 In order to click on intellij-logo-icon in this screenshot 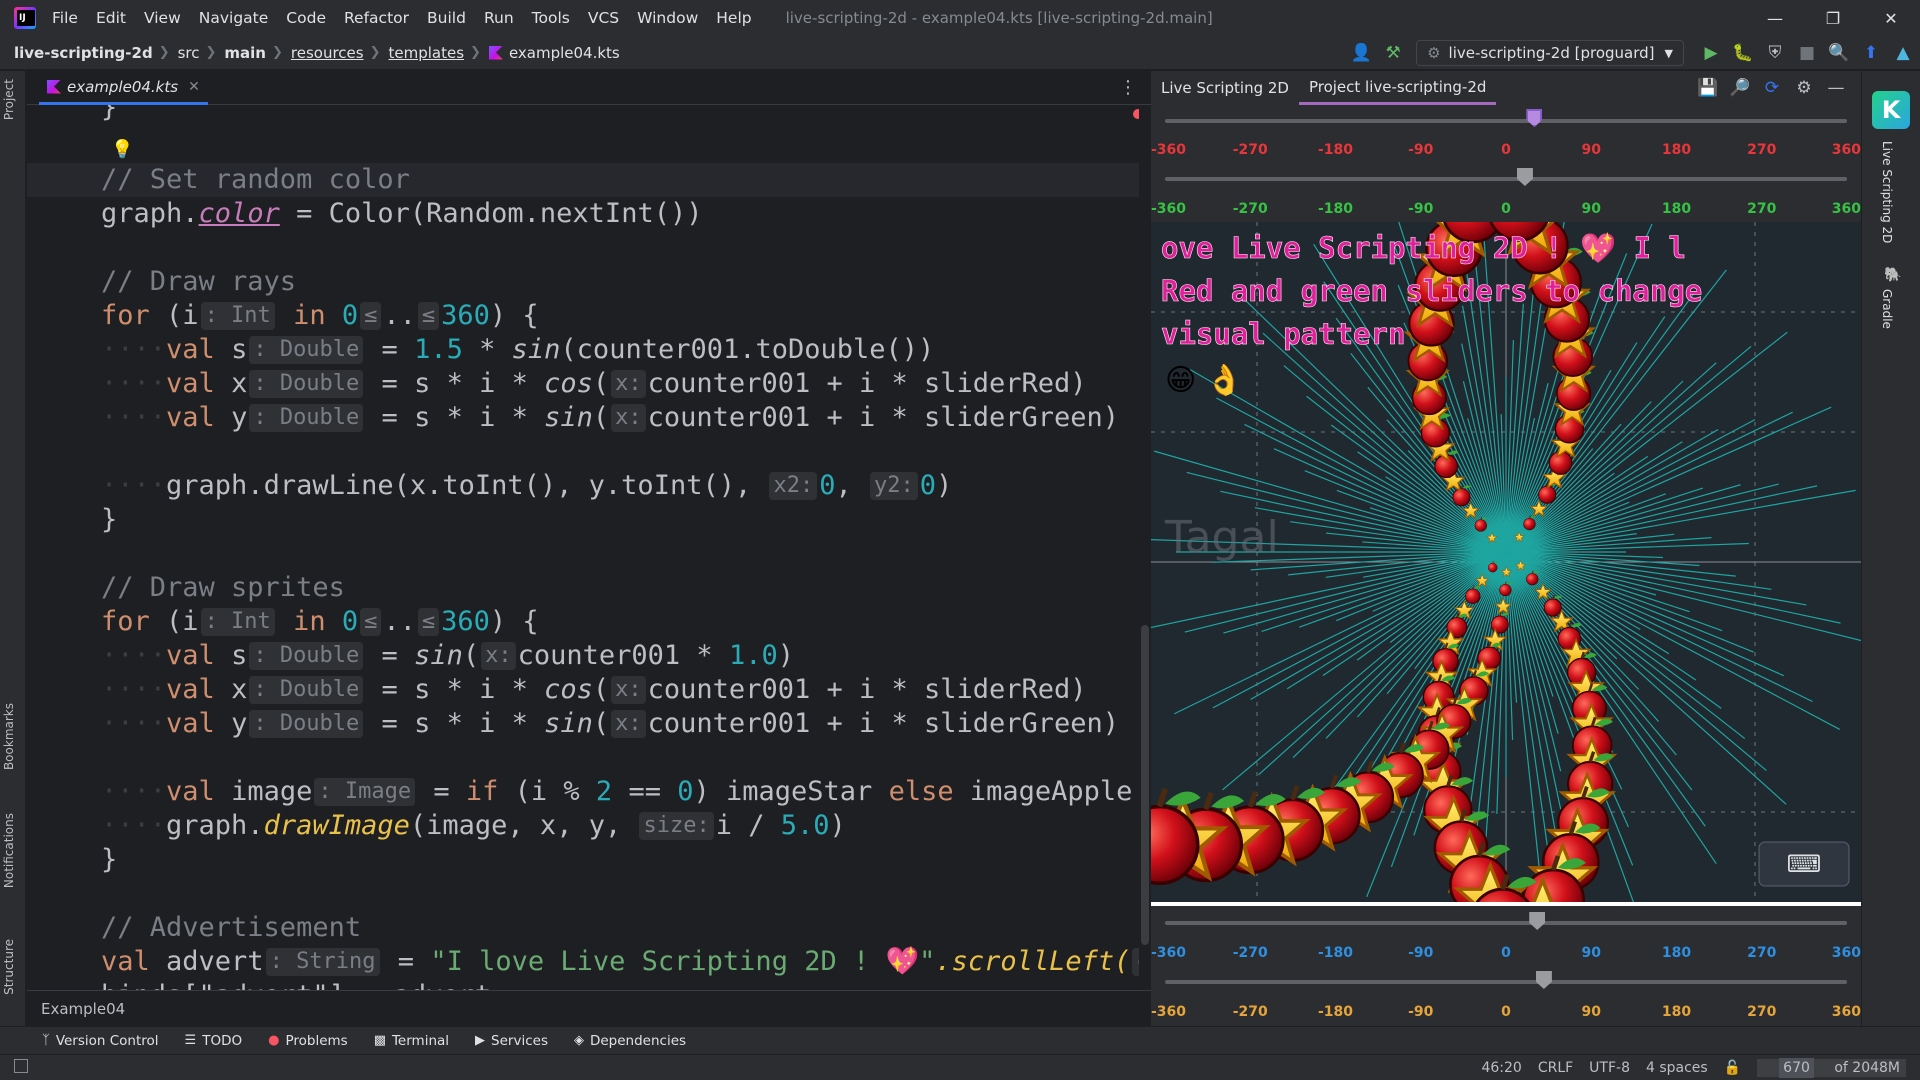, I will do `click(25, 18)`.